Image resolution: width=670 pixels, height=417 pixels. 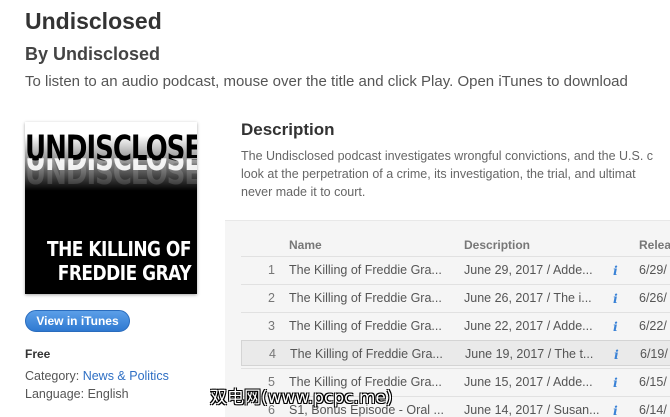 What do you see at coordinates (654, 245) in the screenshot?
I see `column-header-released: Relea` at bounding box center [654, 245].